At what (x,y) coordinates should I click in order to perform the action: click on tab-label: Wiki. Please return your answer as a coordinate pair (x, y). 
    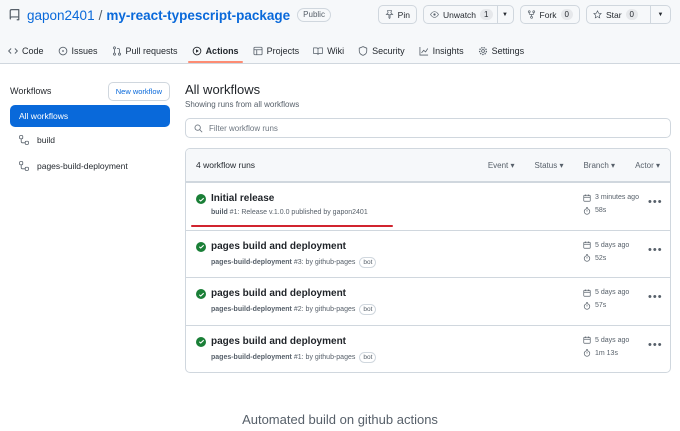
    Looking at the image, I should click on (336, 51).